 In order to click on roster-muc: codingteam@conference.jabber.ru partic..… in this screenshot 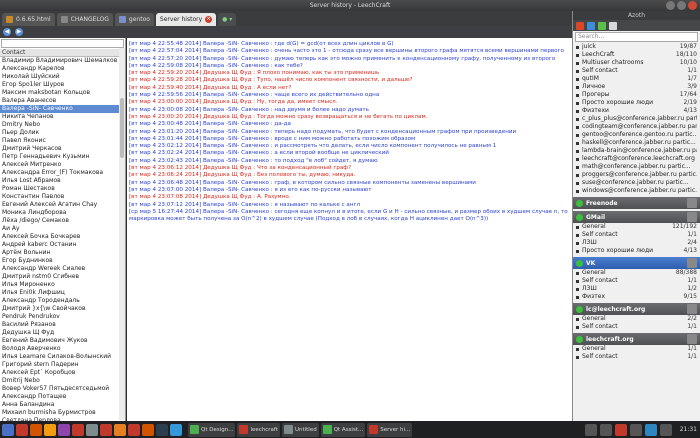, I will do `click(636, 127)`.